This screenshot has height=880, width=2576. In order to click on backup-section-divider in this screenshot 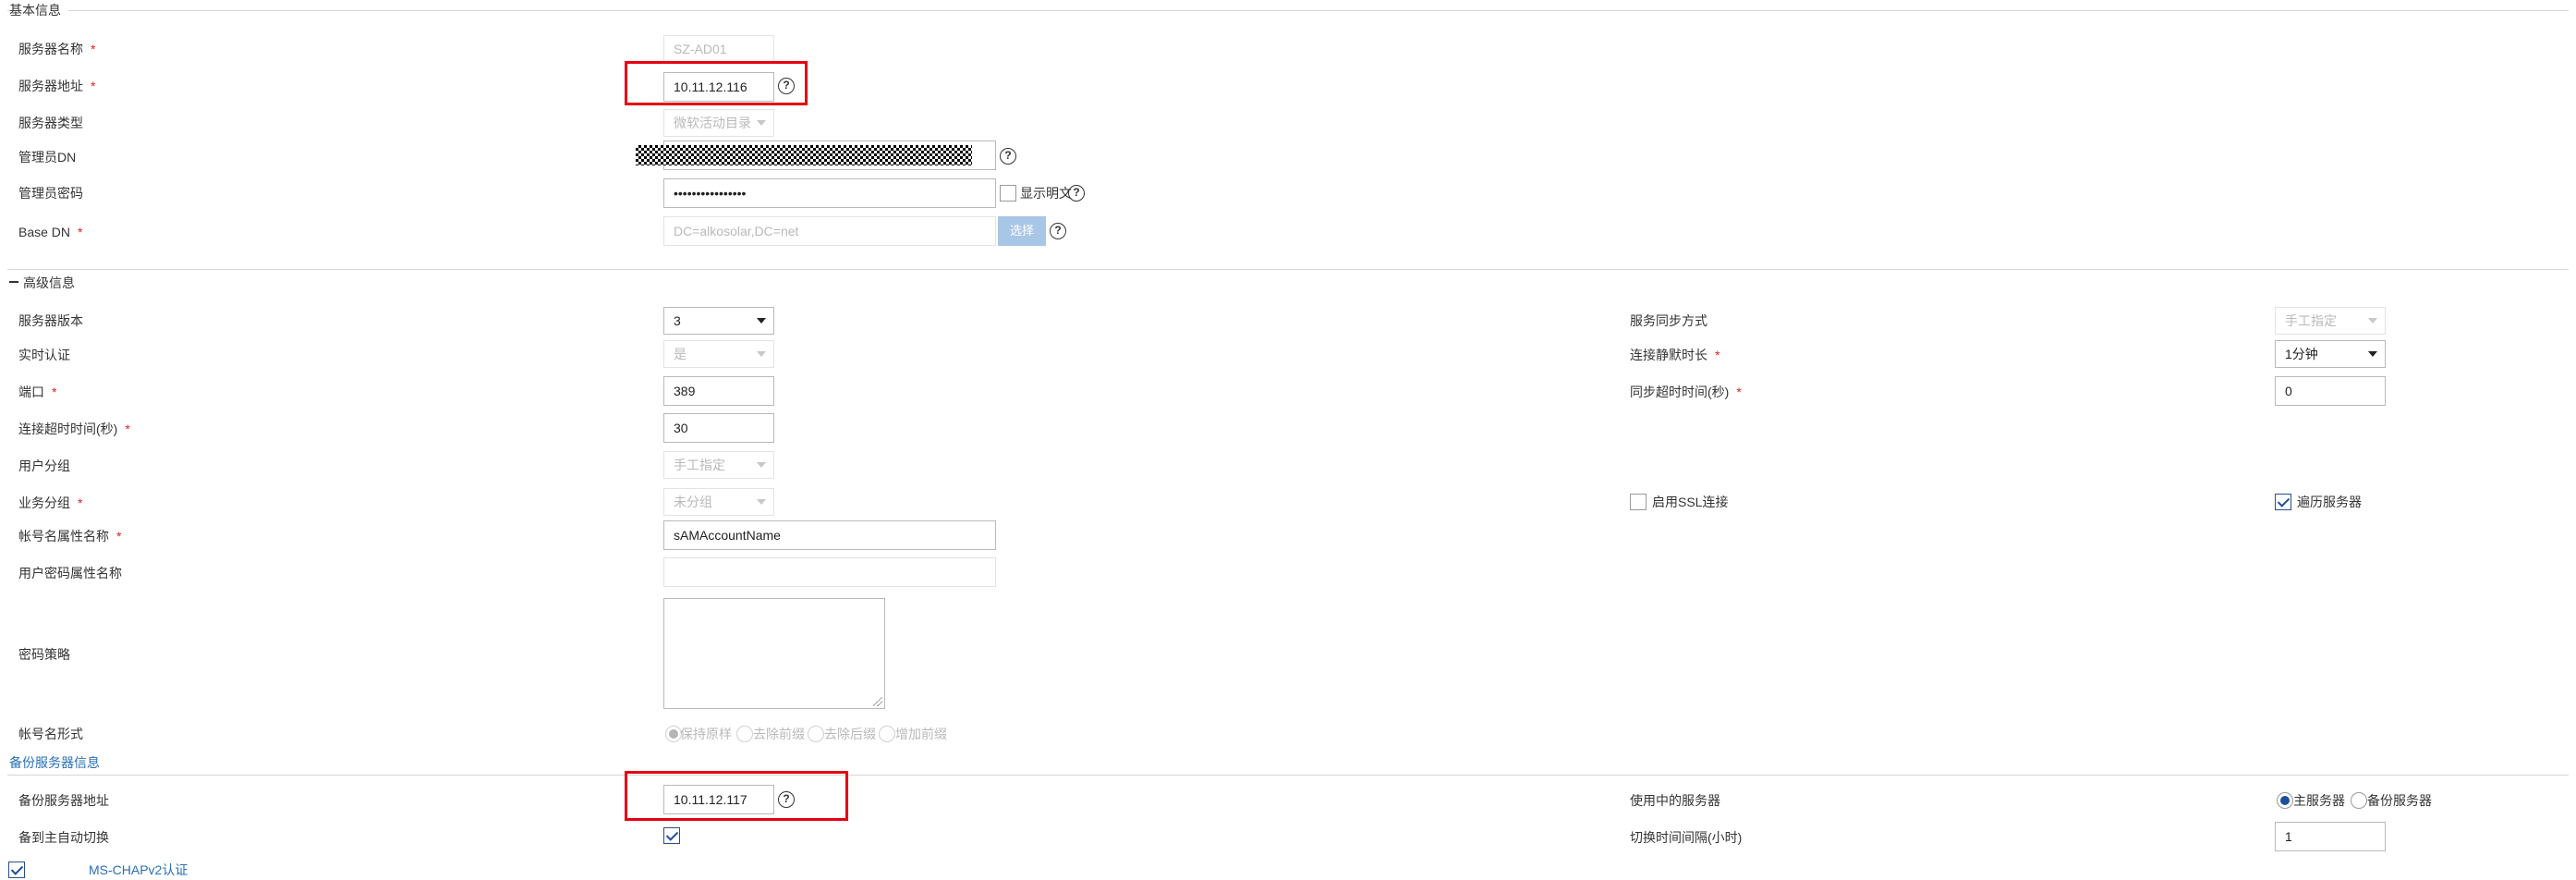, I will do `click(1288, 775)`.